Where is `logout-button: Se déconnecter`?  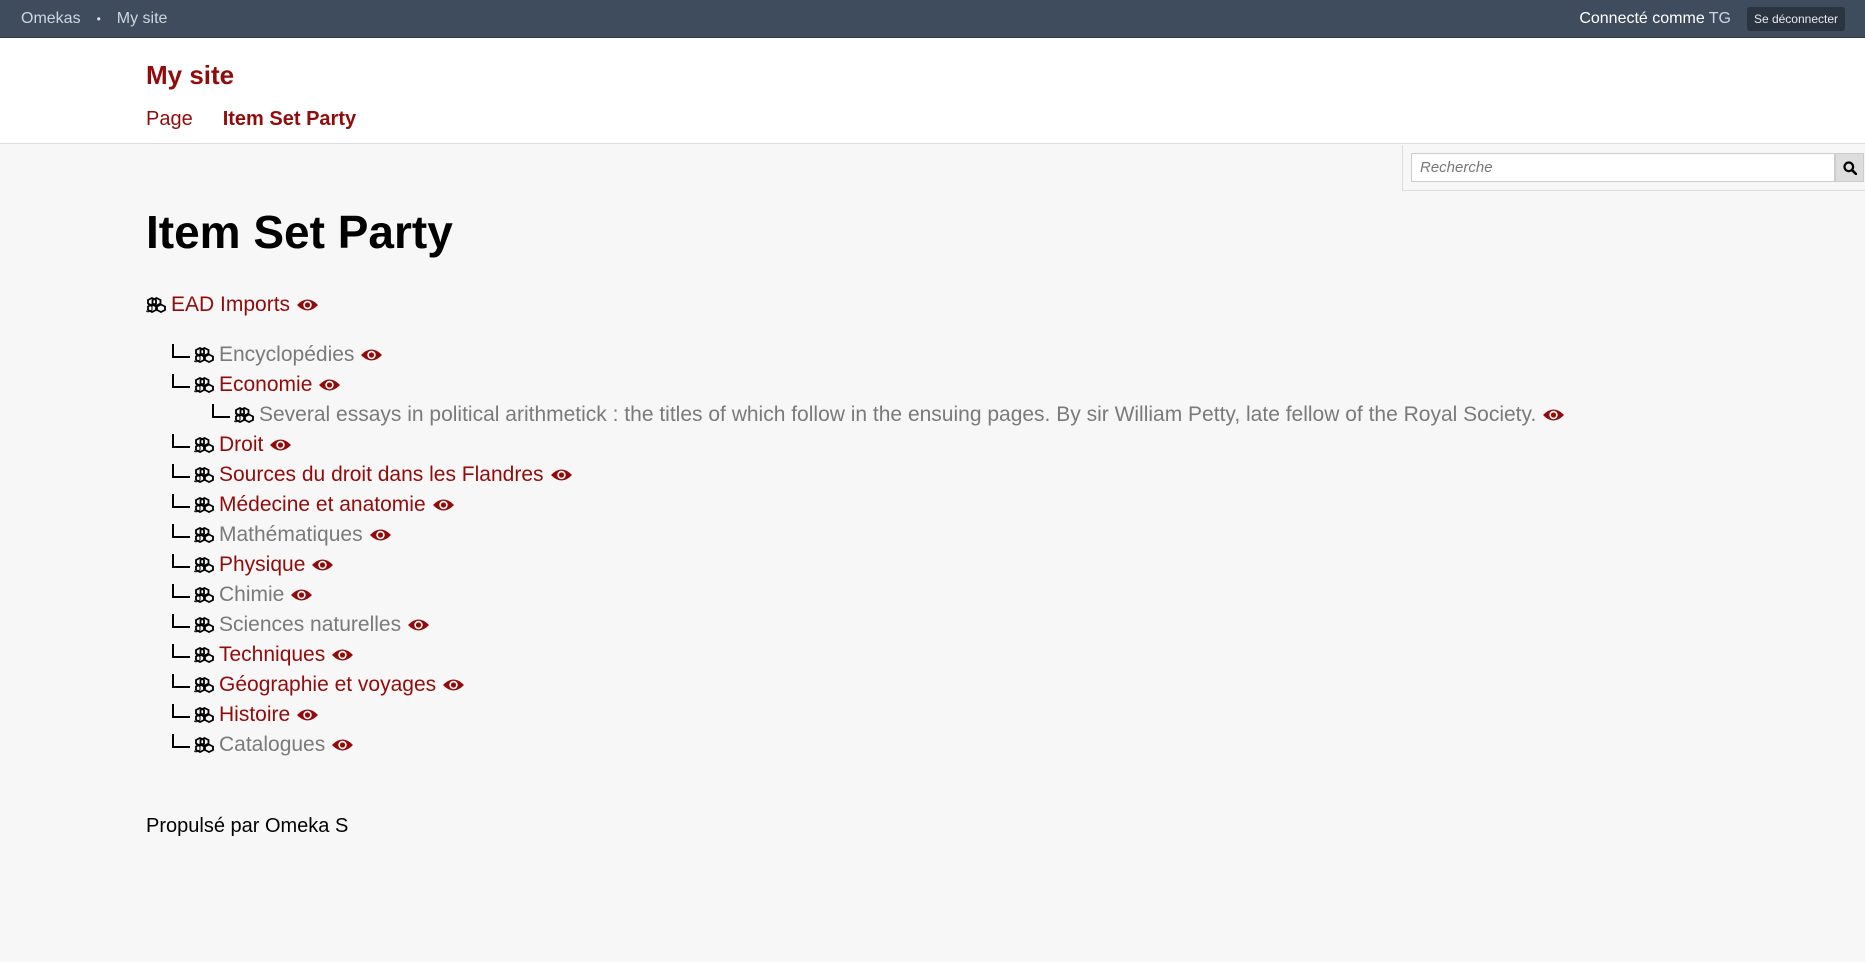 logout-button: Se déconnecter is located at coordinates (1795, 18).